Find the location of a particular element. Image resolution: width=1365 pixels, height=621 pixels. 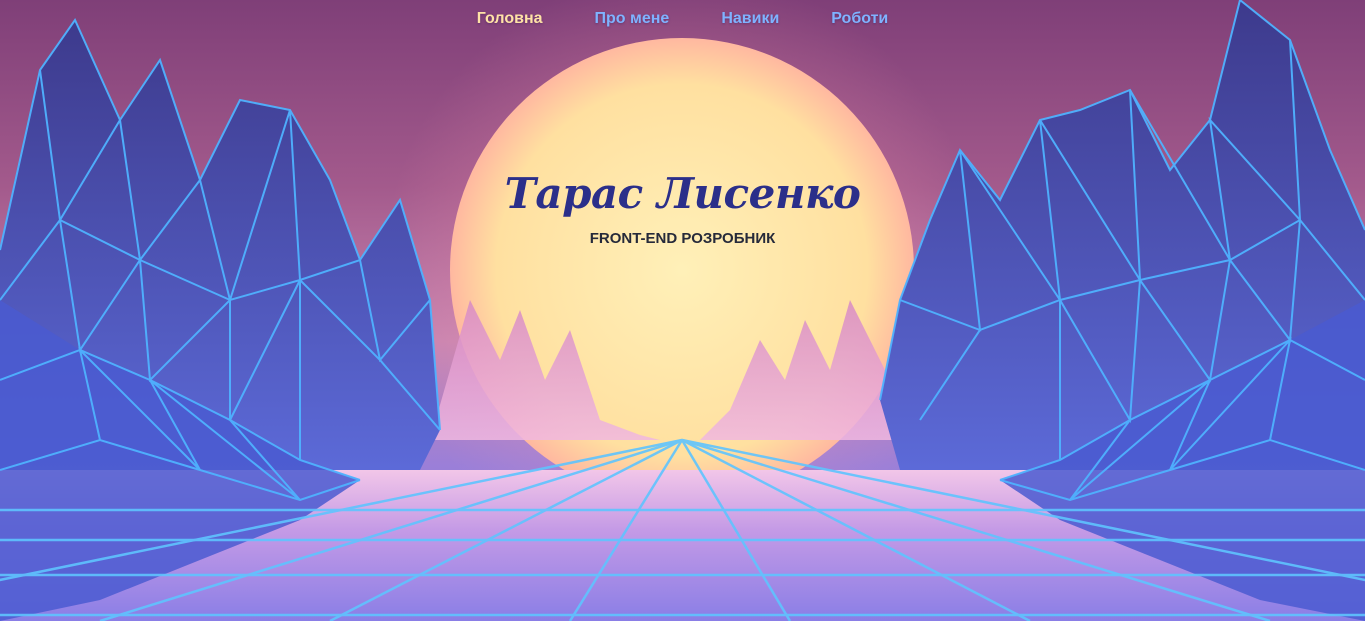

nav-item-works: Роботи is located at coordinates (859, 19).